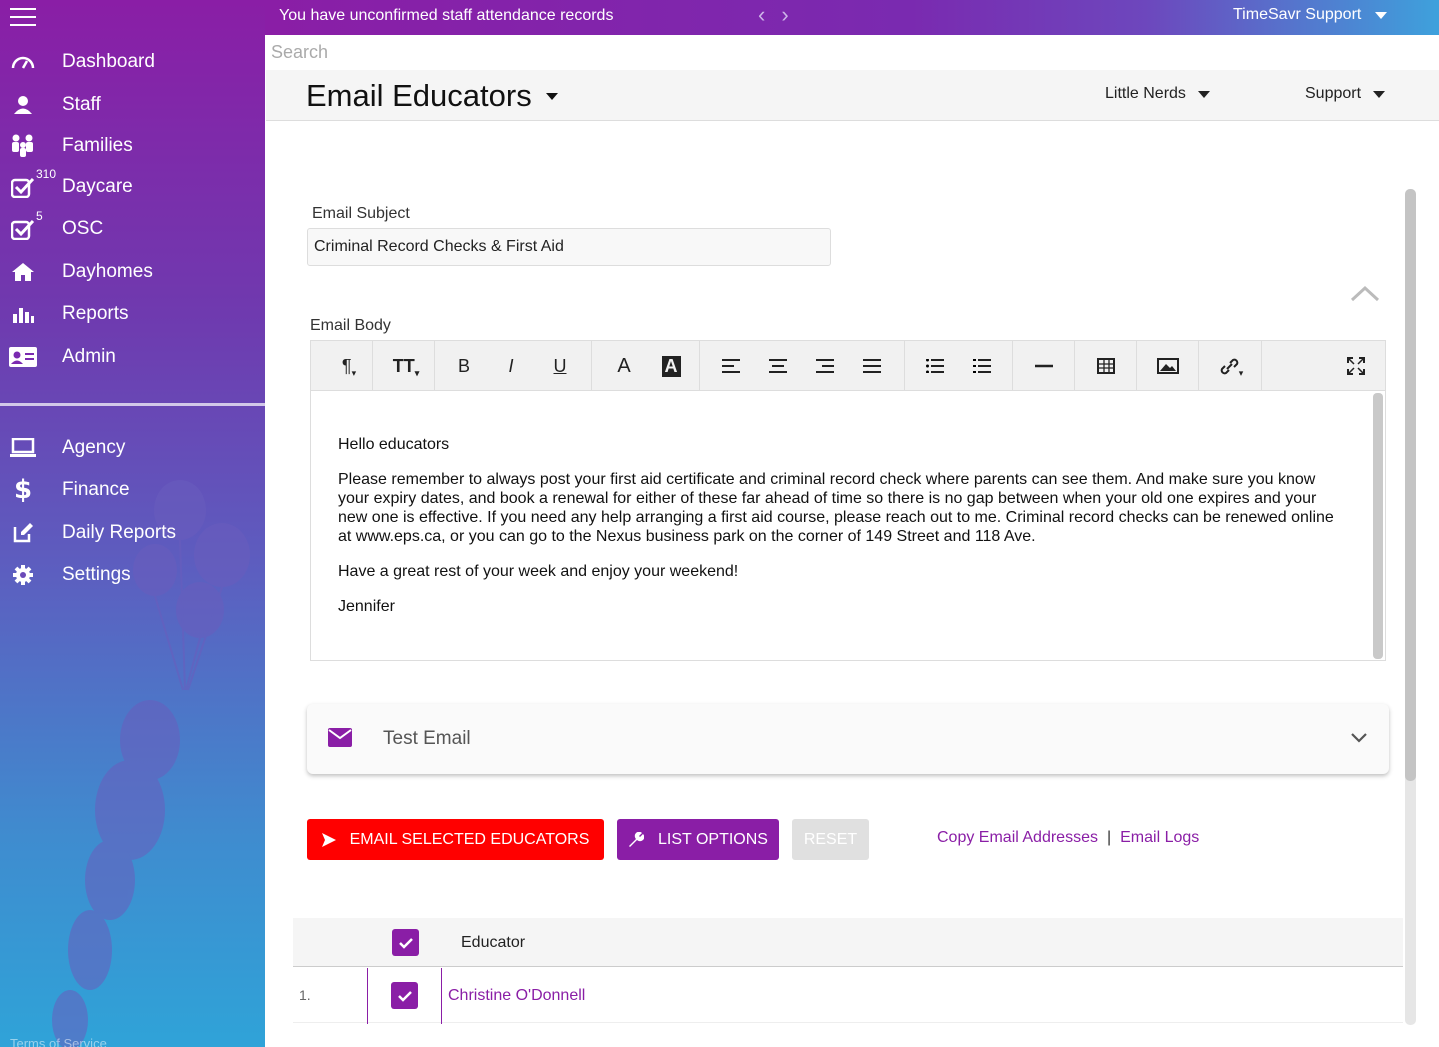 The image size is (1439, 1047). I want to click on chevron-up-icon, so click(1365, 293).